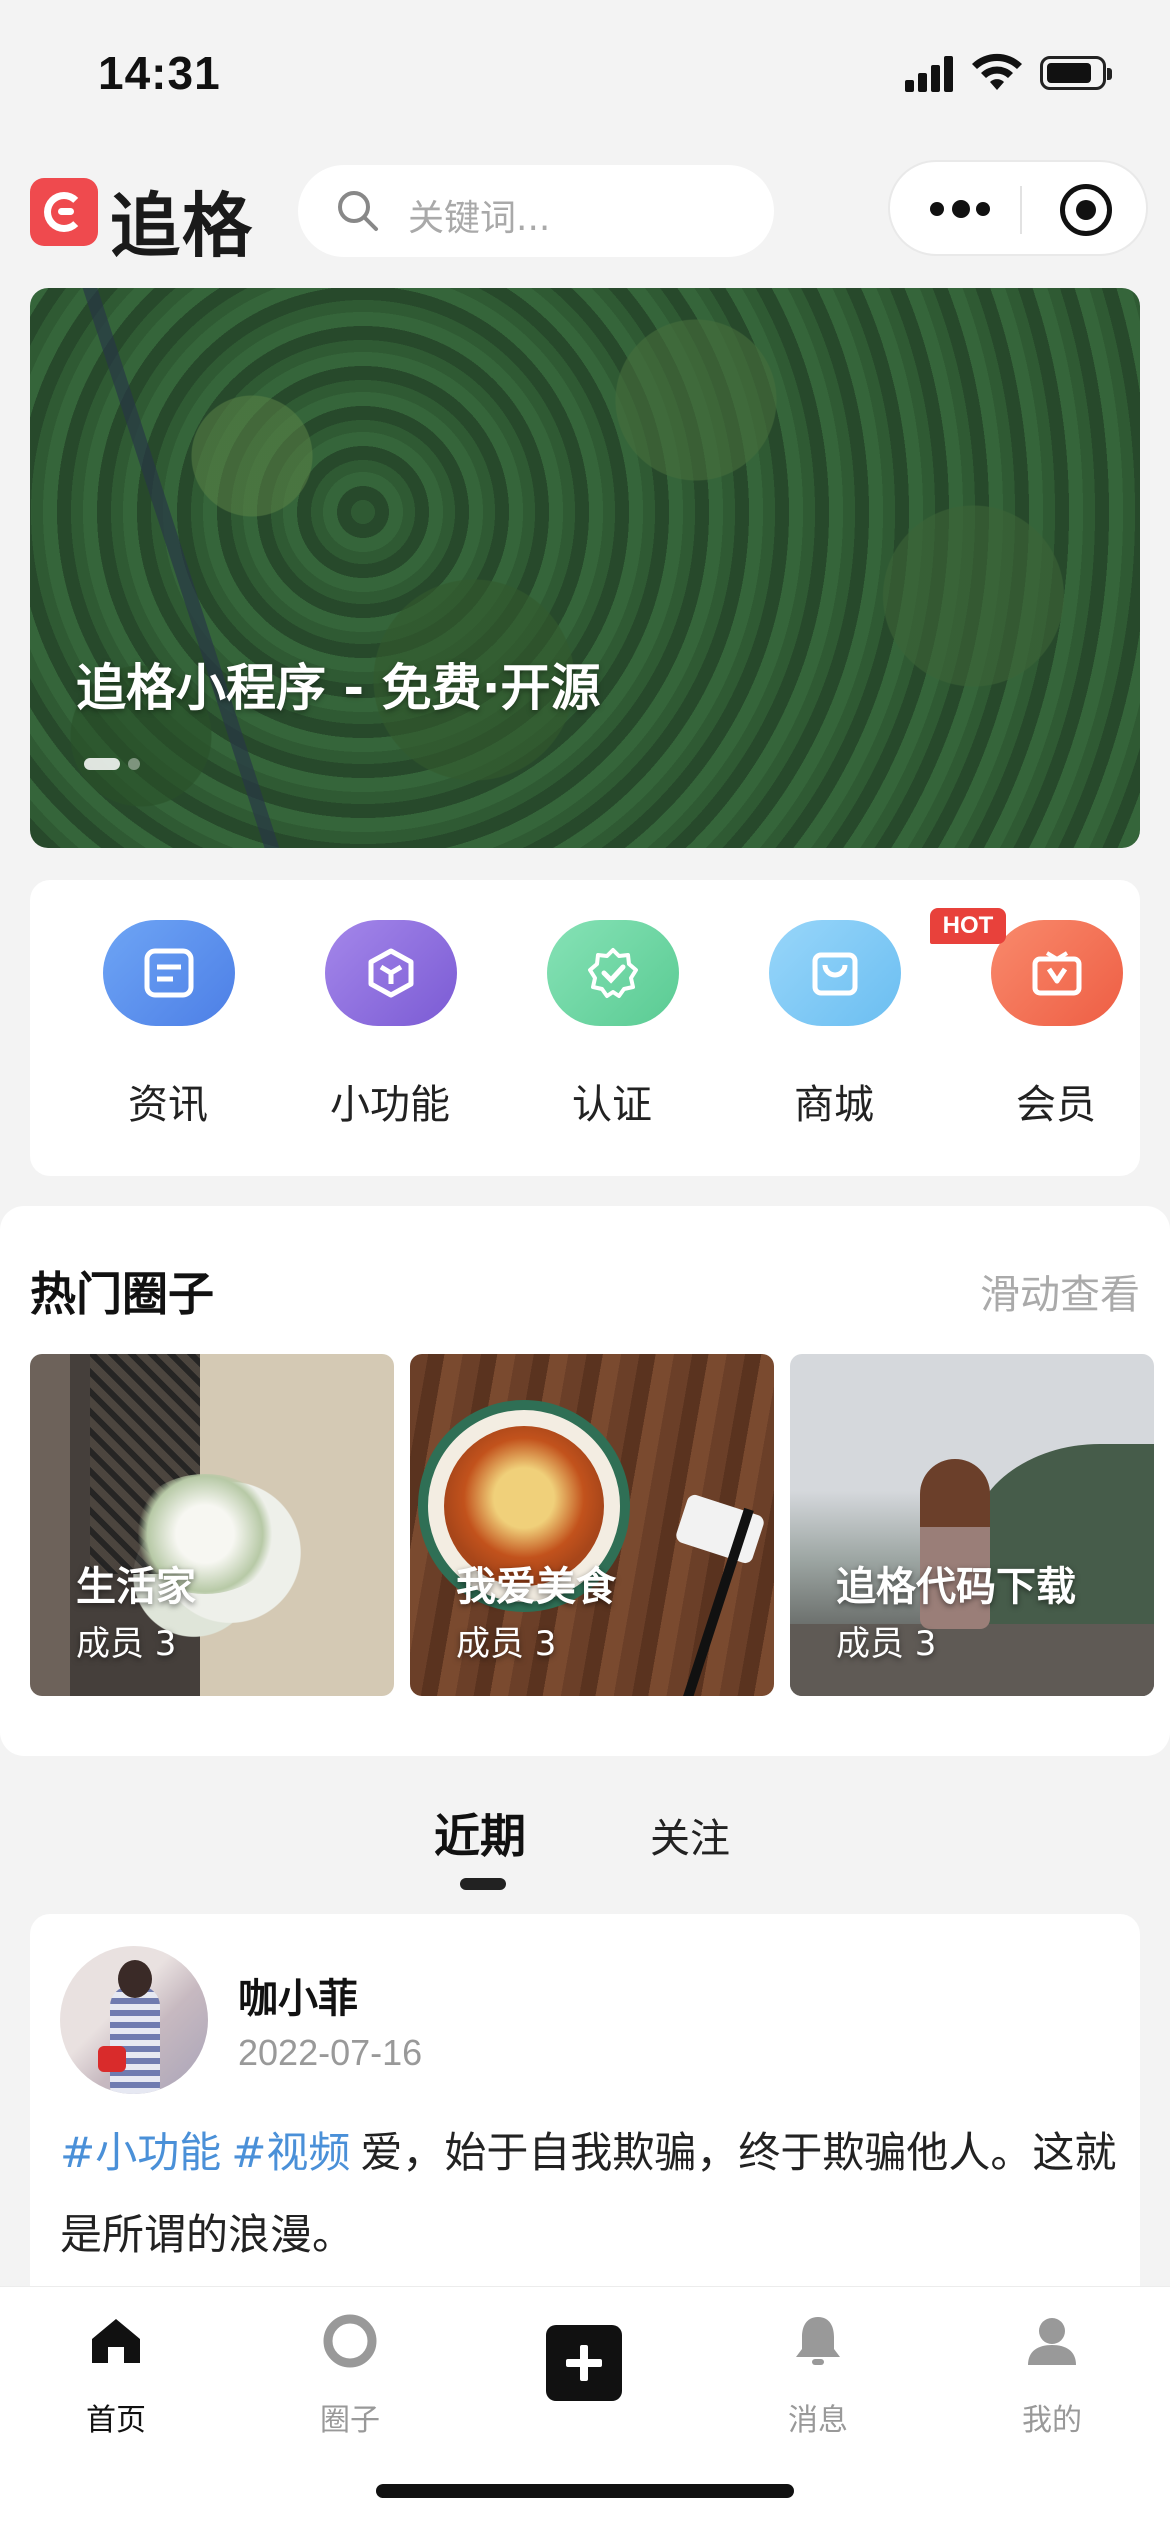  I want to click on quick-item-news: 资讯, so click(168, 1030).